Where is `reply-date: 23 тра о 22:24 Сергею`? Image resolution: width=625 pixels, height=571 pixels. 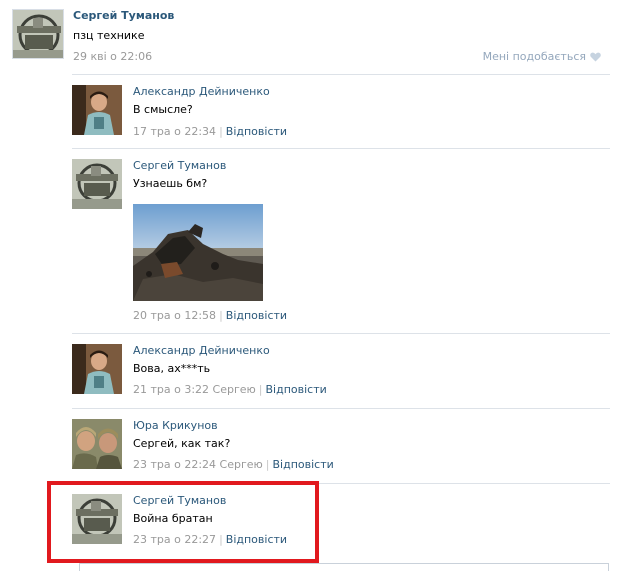
reply-date: 23 тра о 22:24 Сергею is located at coordinates (198, 464).